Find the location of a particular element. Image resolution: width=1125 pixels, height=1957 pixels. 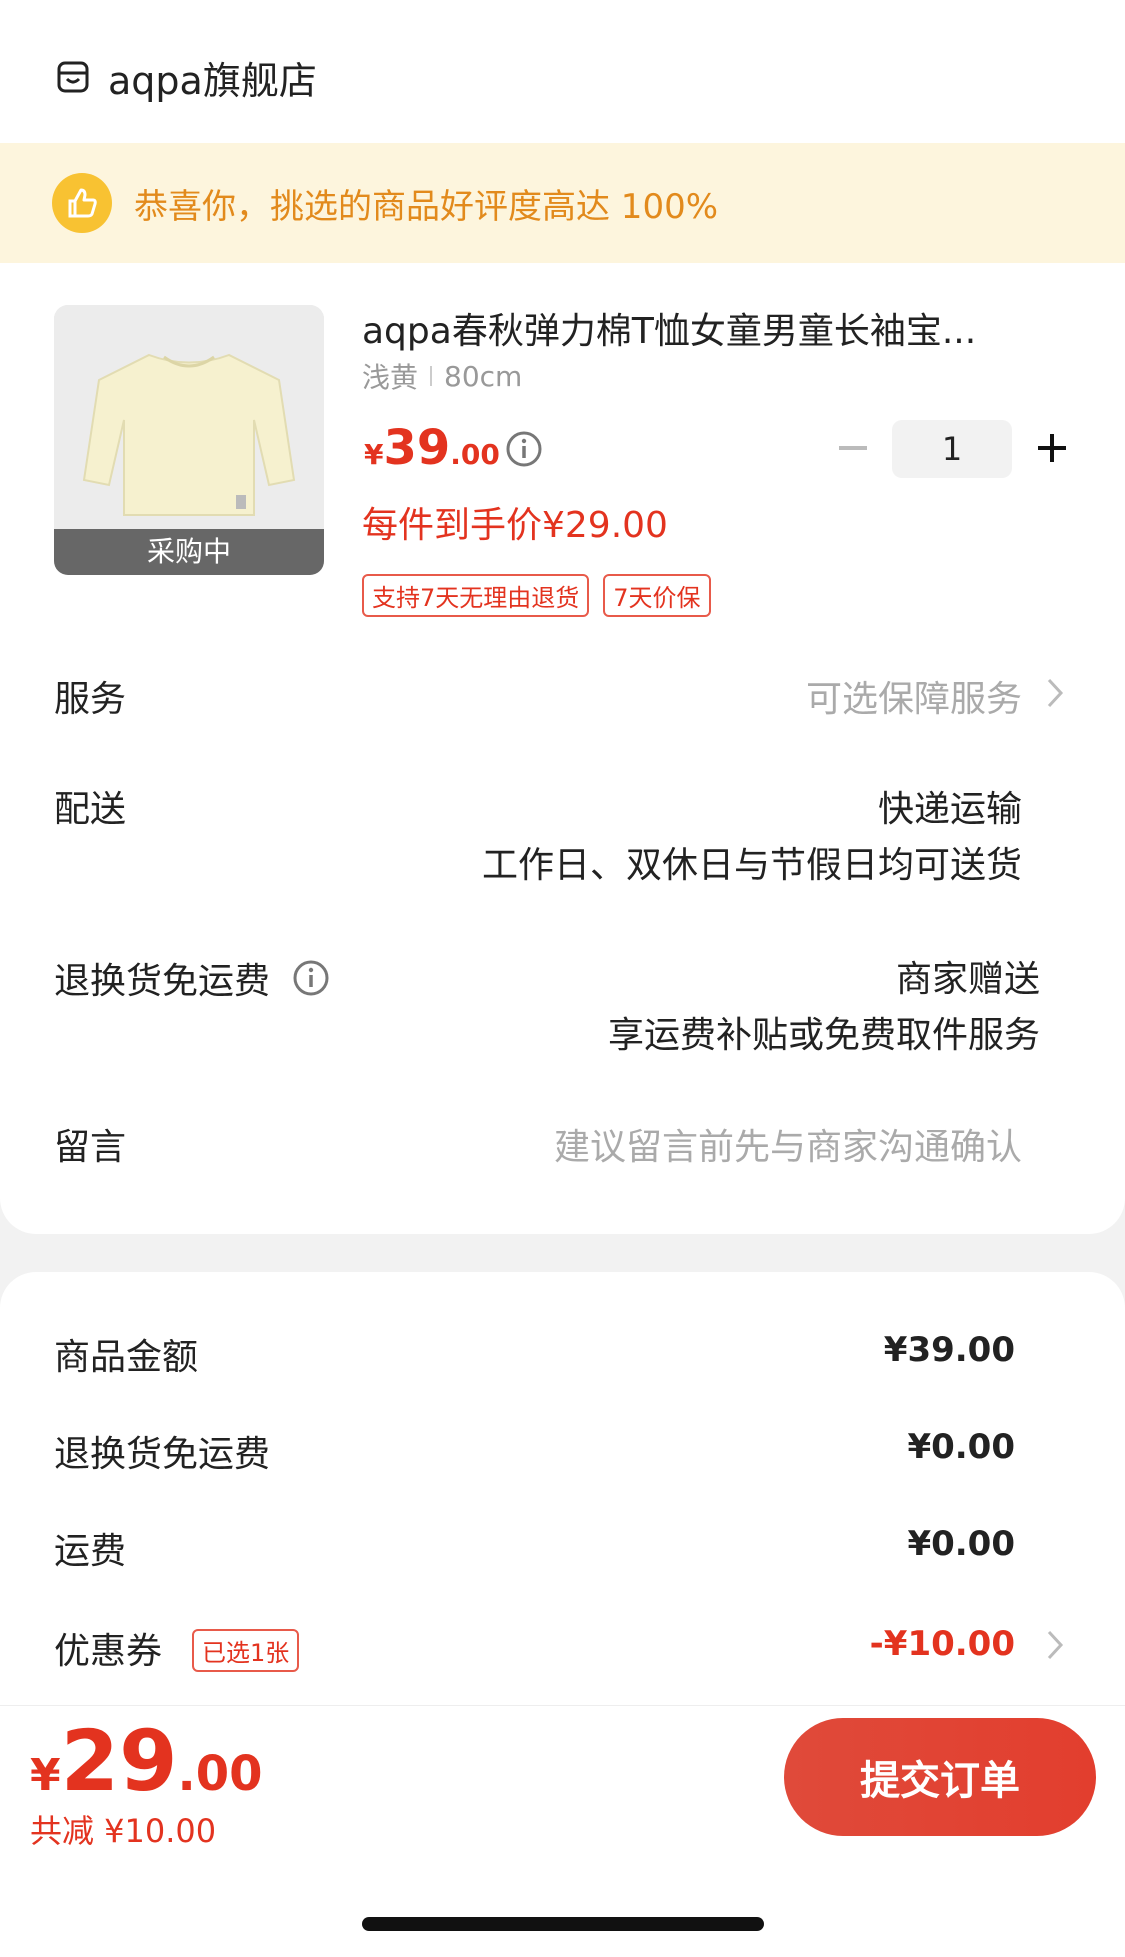

delivery-label: 配送 is located at coordinates (90, 809).